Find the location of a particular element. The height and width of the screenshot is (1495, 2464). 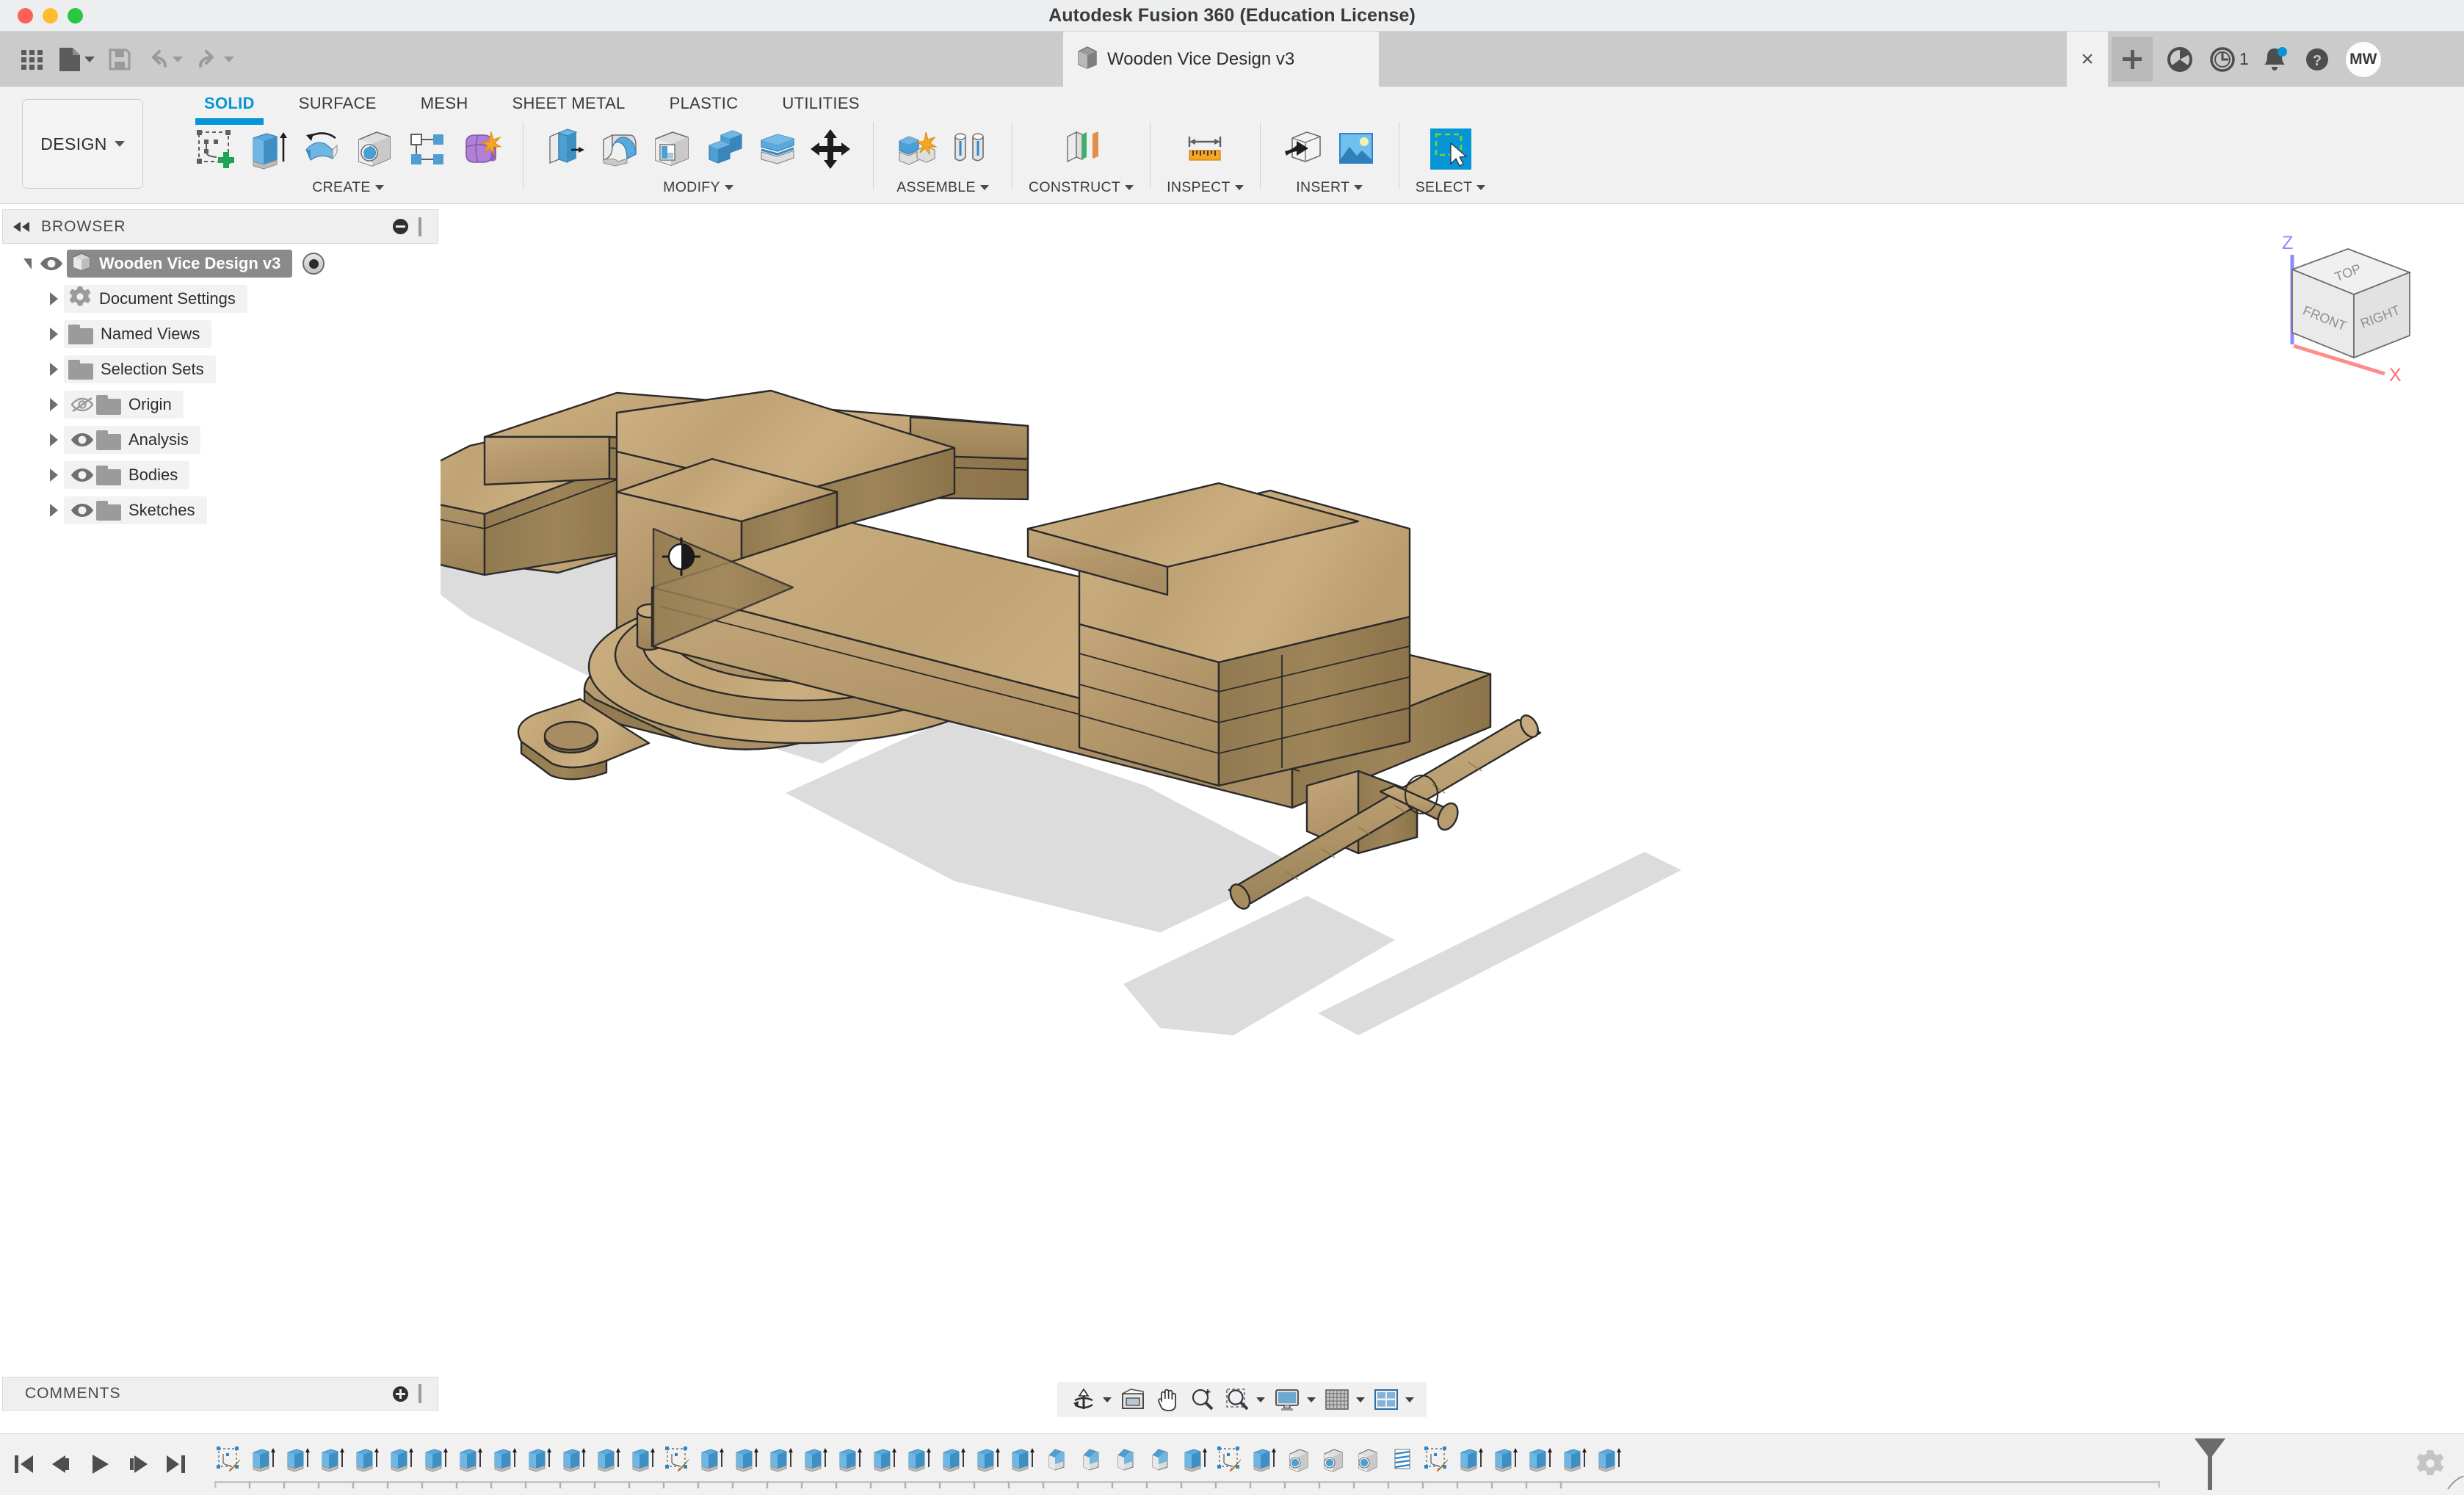

play-icon is located at coordinates (99, 1464).